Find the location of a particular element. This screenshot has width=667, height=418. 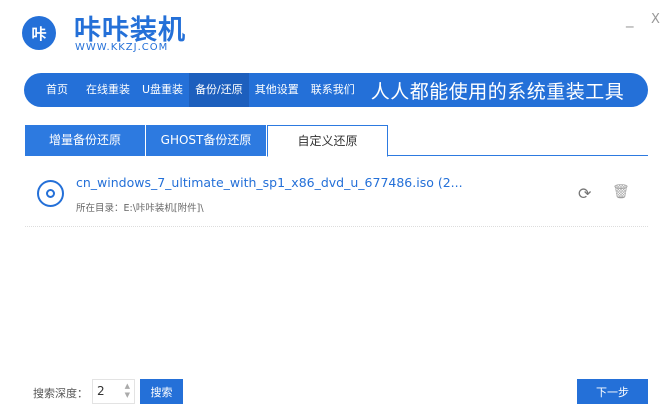

nav-home: 首页 is located at coordinates (57, 90).